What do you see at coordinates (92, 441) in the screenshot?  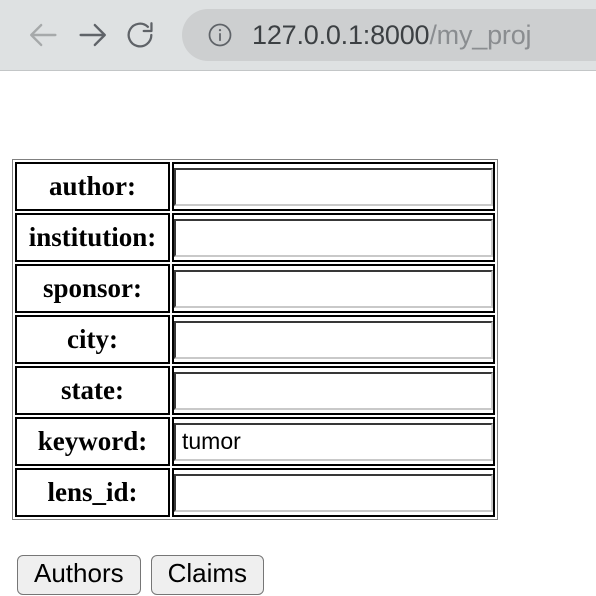 I see `label-keyword: keyword:` at bounding box center [92, 441].